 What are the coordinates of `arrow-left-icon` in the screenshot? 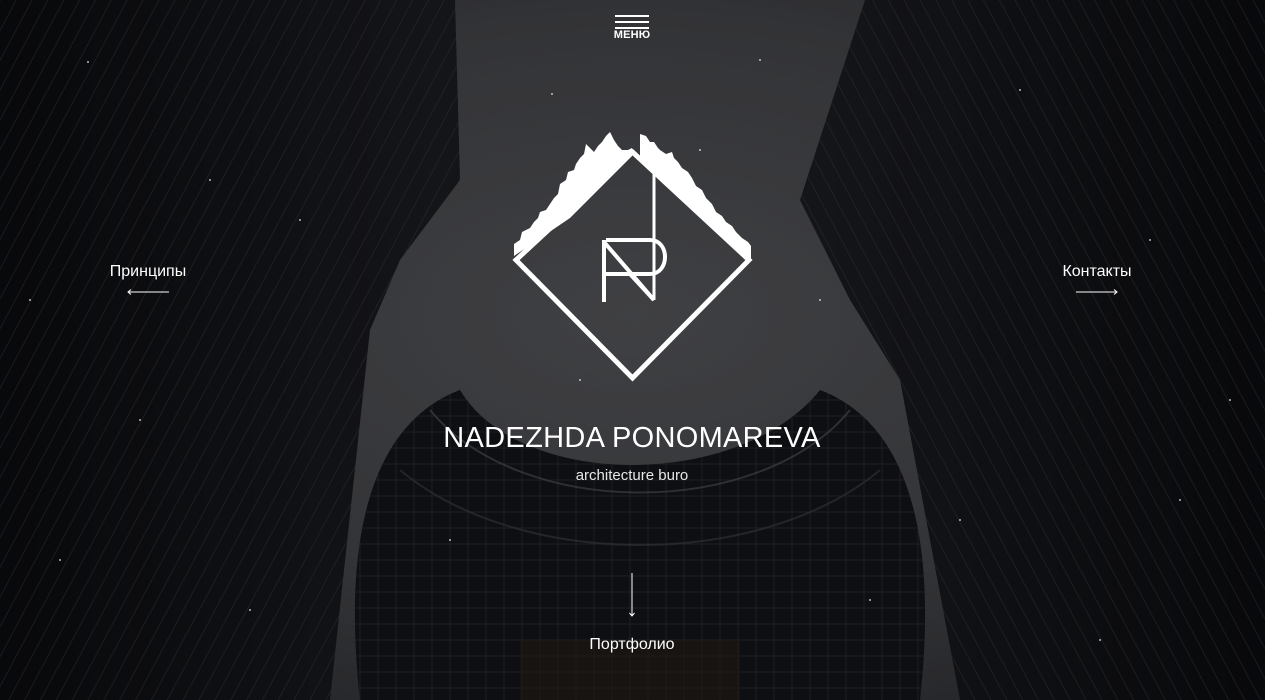 It's located at (148, 292).